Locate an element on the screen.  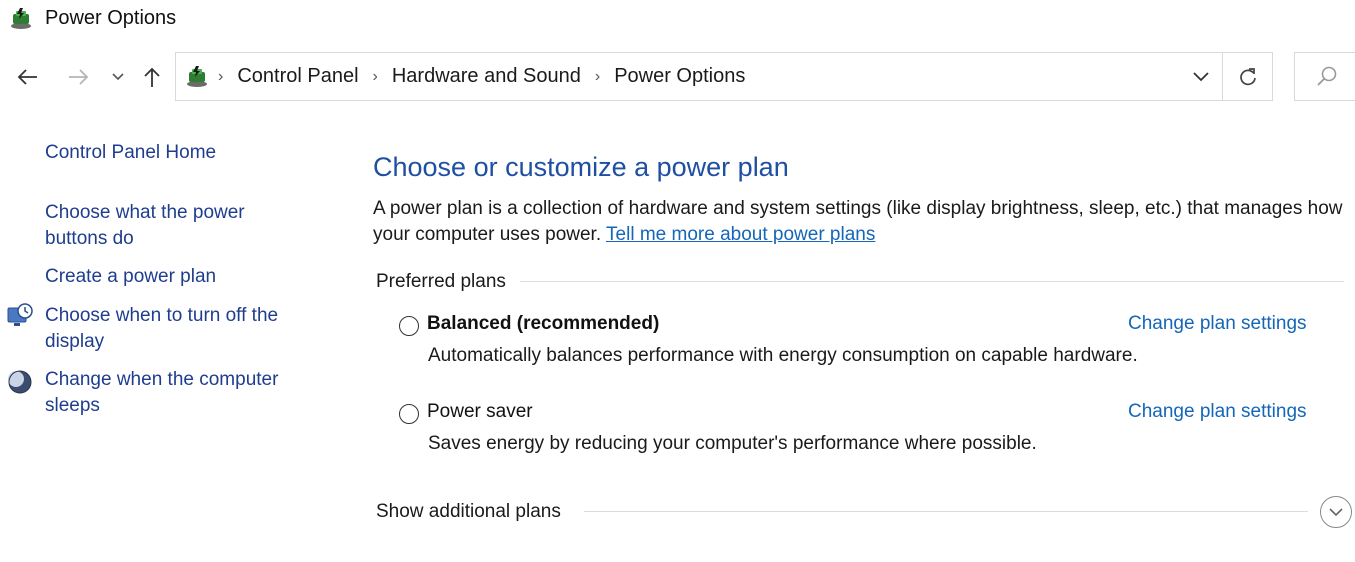
power-saver-plan-radio is located at coordinates (409, 414).